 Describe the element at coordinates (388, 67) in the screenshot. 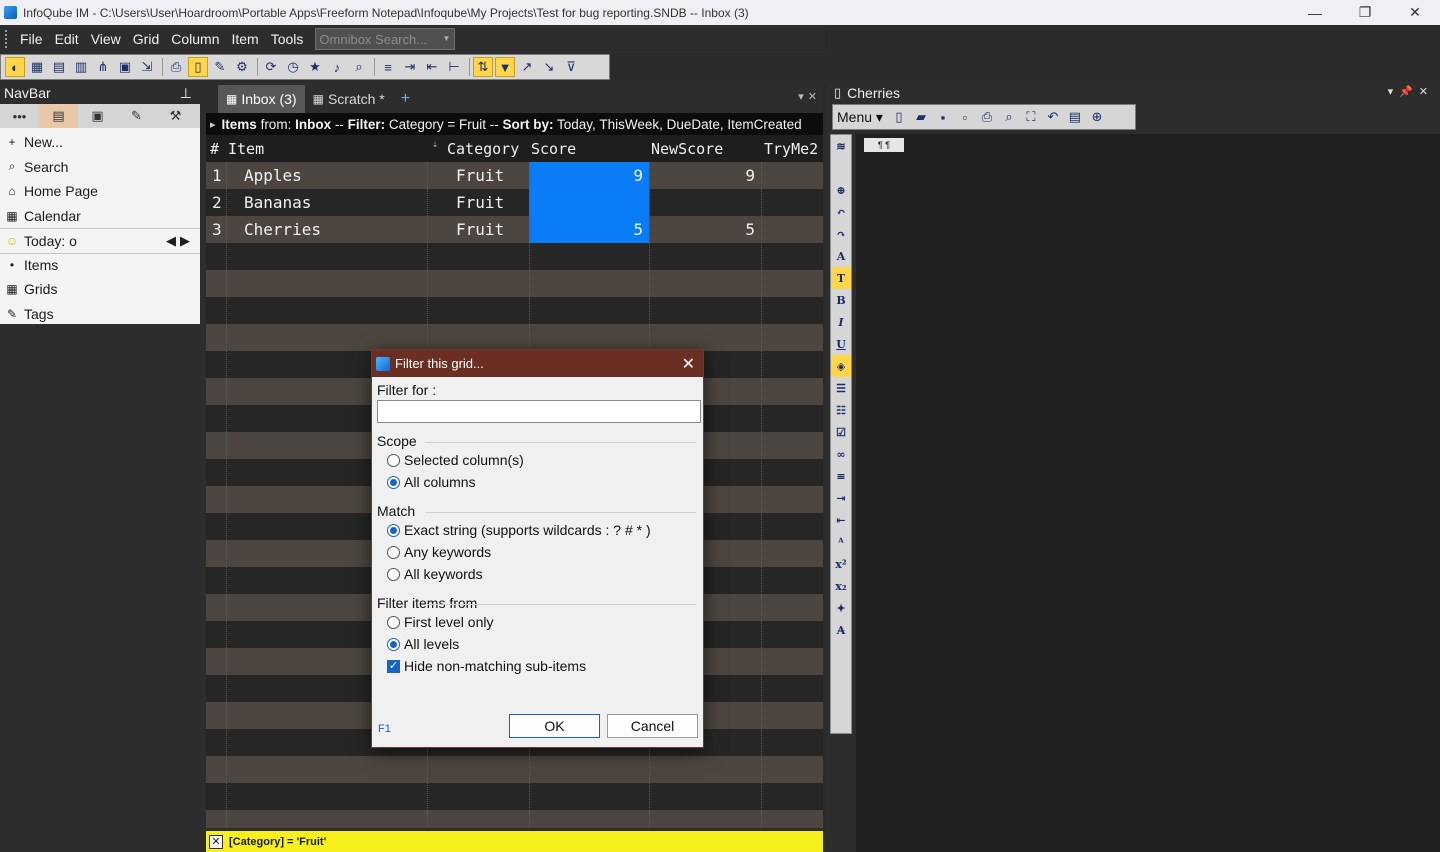

I see `list-icon: ≡` at that location.